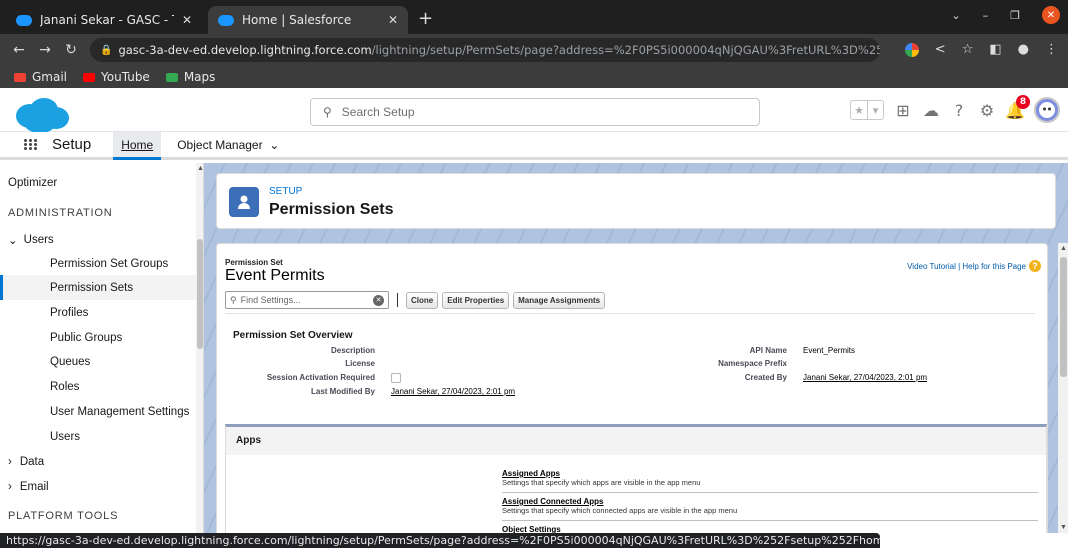  What do you see at coordinates (1051, 15) in the screenshot?
I see `window-close-icon: ✕` at bounding box center [1051, 15].